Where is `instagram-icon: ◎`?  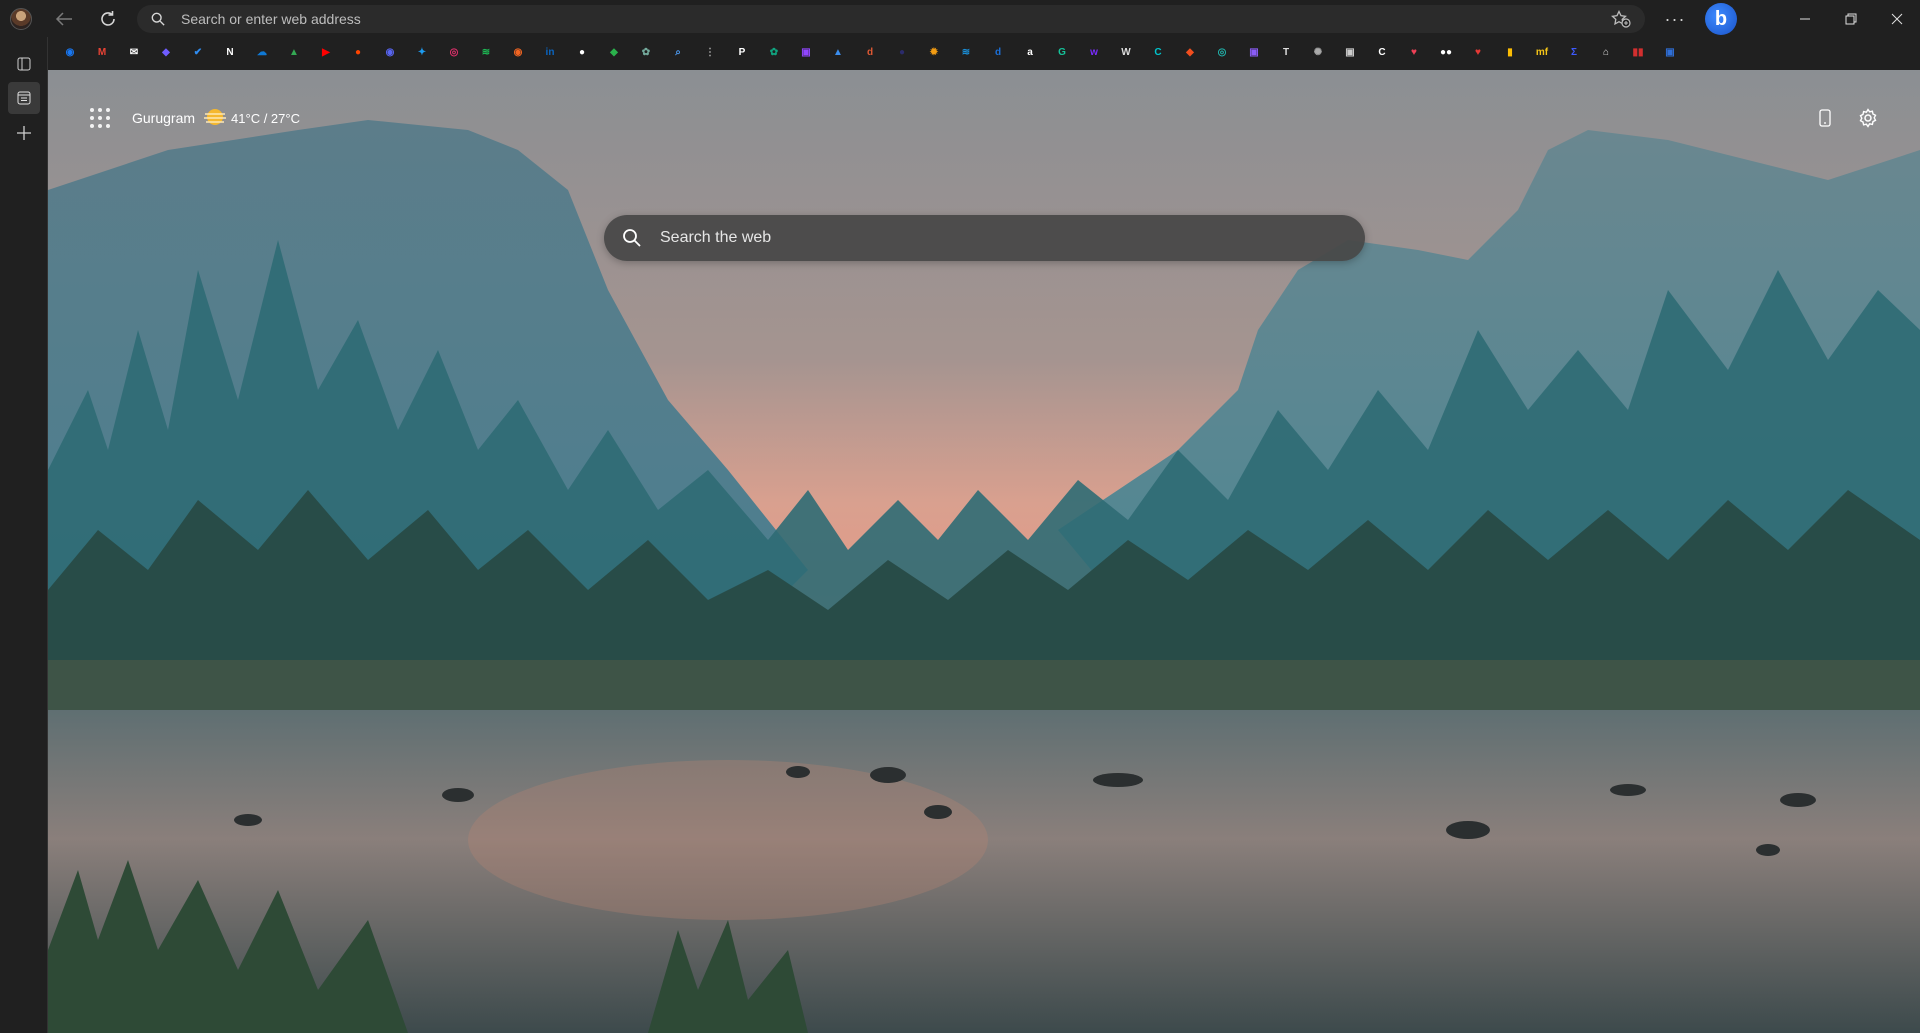 instagram-icon: ◎ is located at coordinates (454, 52).